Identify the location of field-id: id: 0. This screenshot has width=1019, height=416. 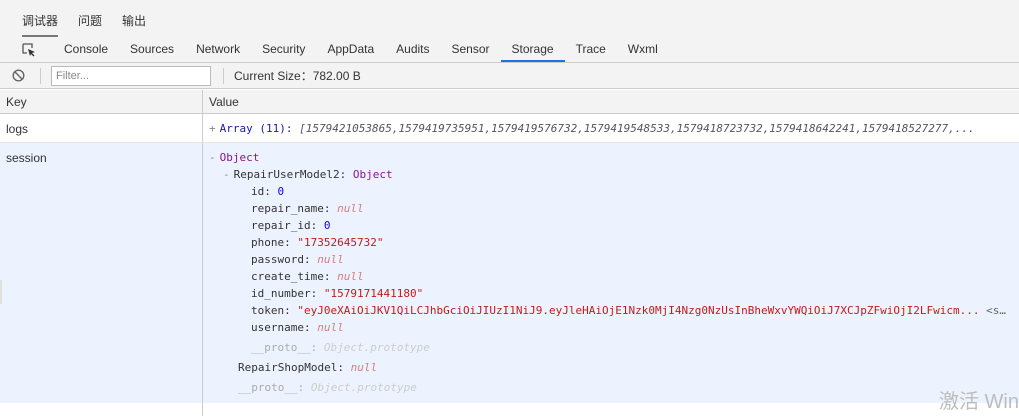
(268, 191).